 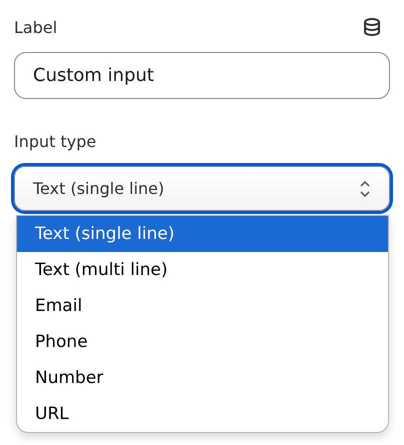 I want to click on dropdown-option: Text (multi line), so click(x=202, y=270).